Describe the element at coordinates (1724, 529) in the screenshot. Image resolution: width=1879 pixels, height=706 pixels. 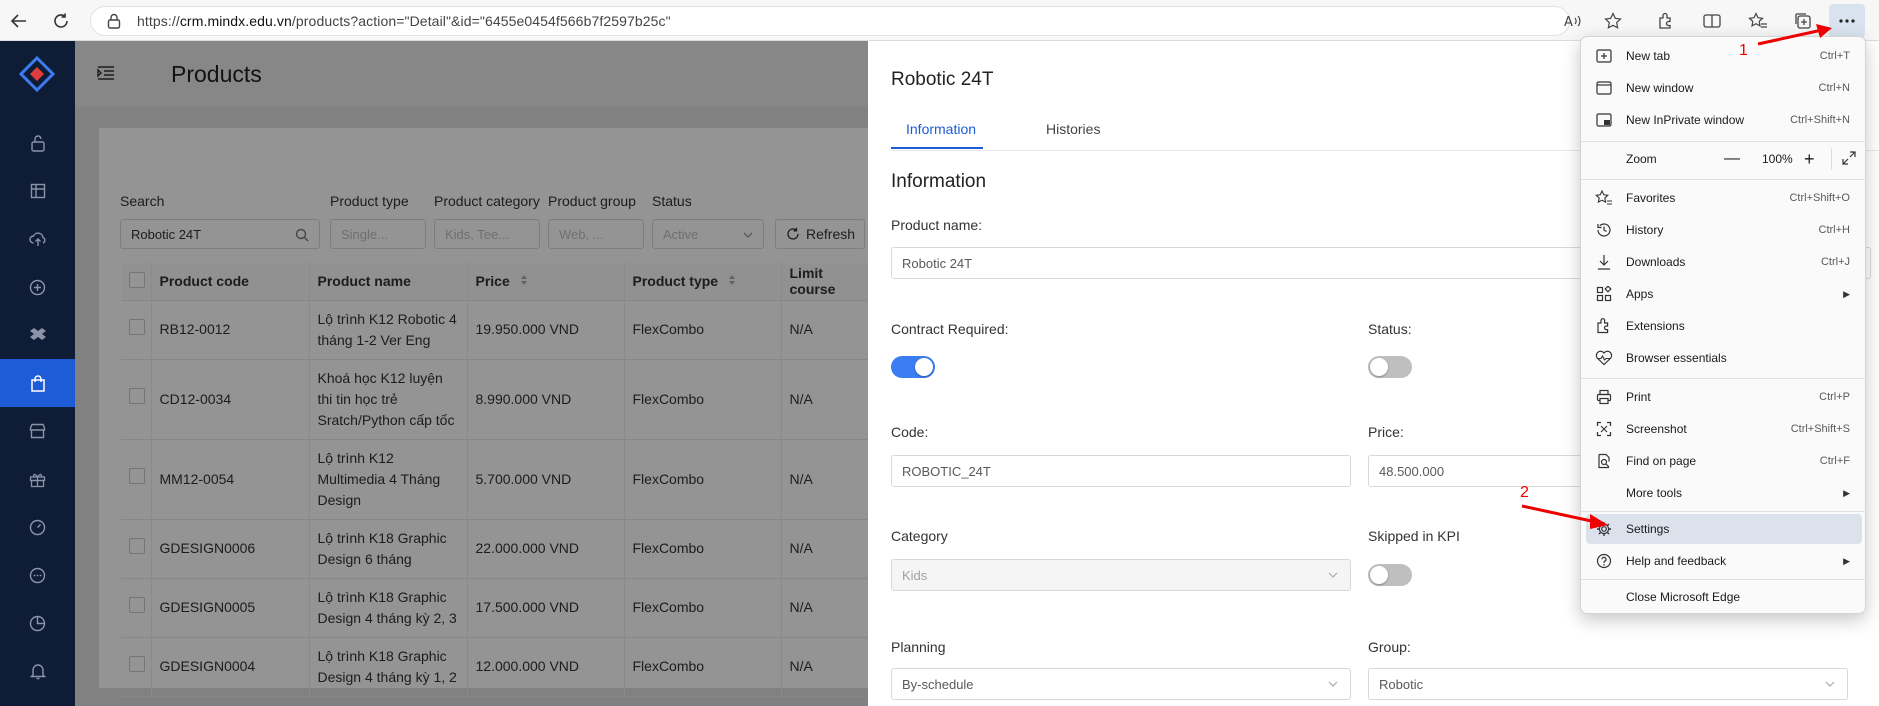
I see `menu-item-settings: Settings` at that location.